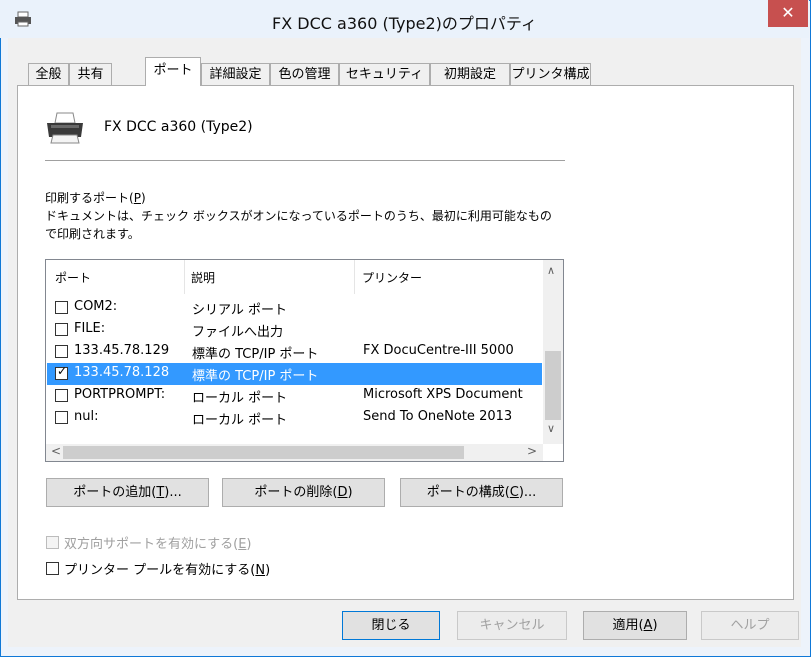 The height and width of the screenshot is (657, 811). Describe the element at coordinates (294, 418) in the screenshot. I see `list-item: nul: ローカル ポート Send To OneNote 2013` at that location.